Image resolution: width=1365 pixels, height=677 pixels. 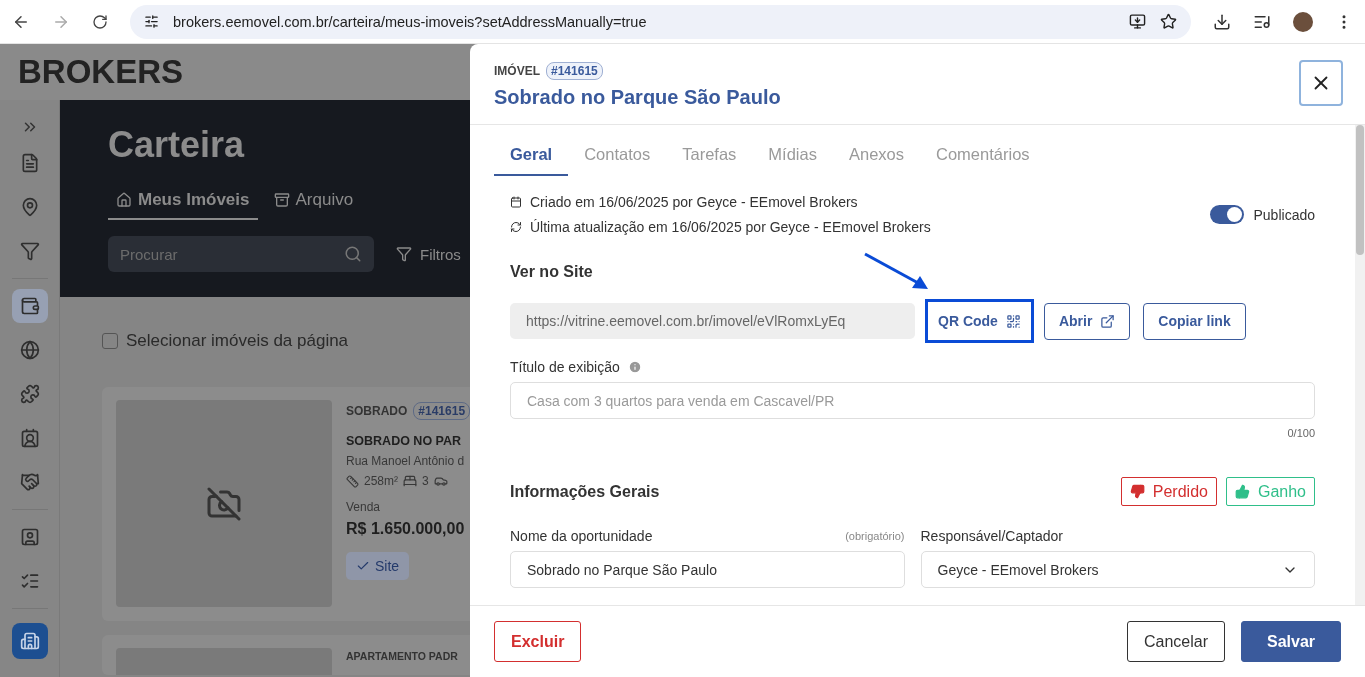 What do you see at coordinates (730, 227) in the screenshot?
I see `meta-text: Última atualização em 16/06/2025 por Geyce - EEmovel Brokers` at bounding box center [730, 227].